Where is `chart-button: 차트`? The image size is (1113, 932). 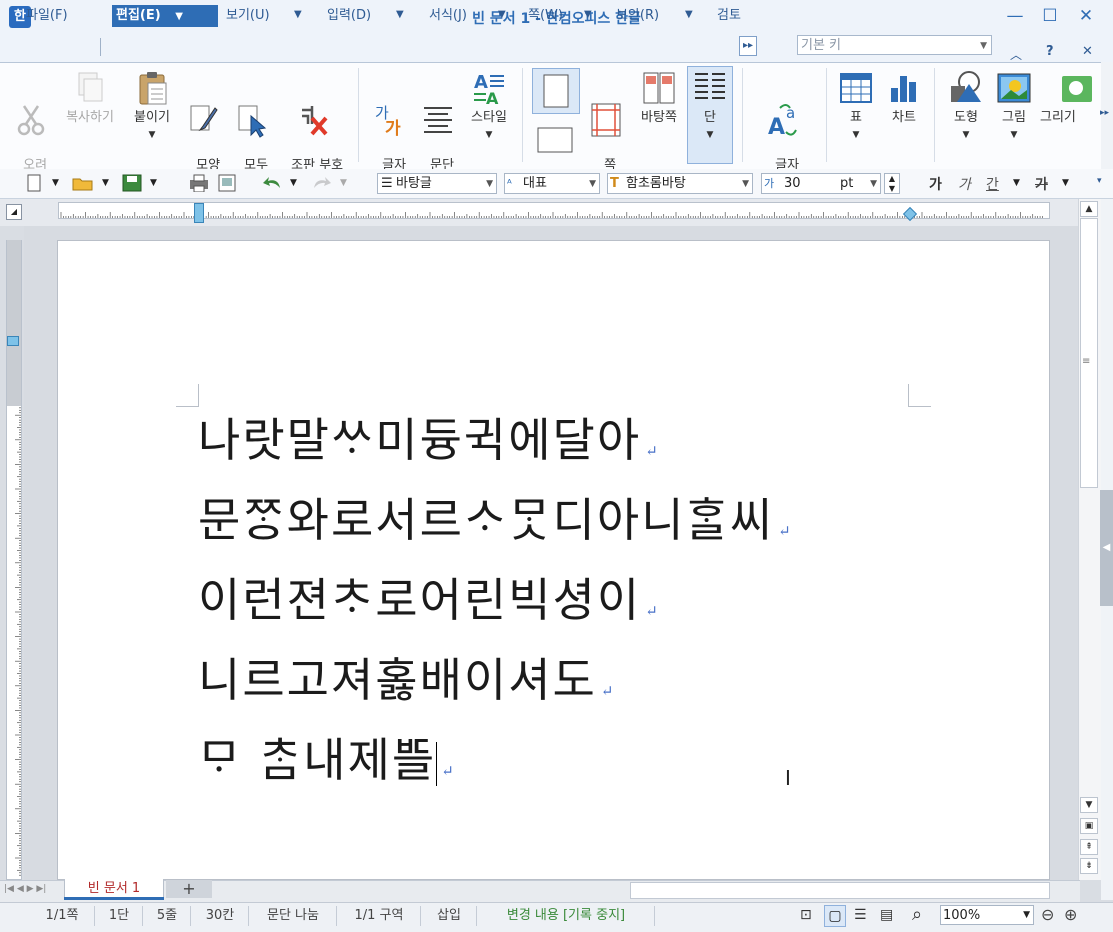
chart-button: 차트 is located at coordinates (904, 98).